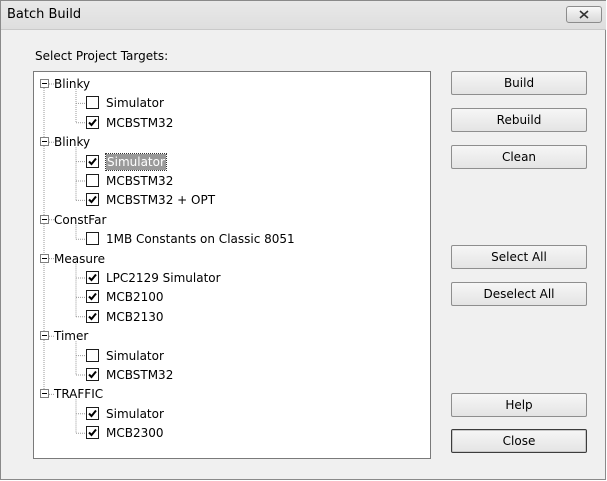  Describe the element at coordinates (80, 219) in the screenshot. I see `tree-parent-label: ConstFar` at that location.